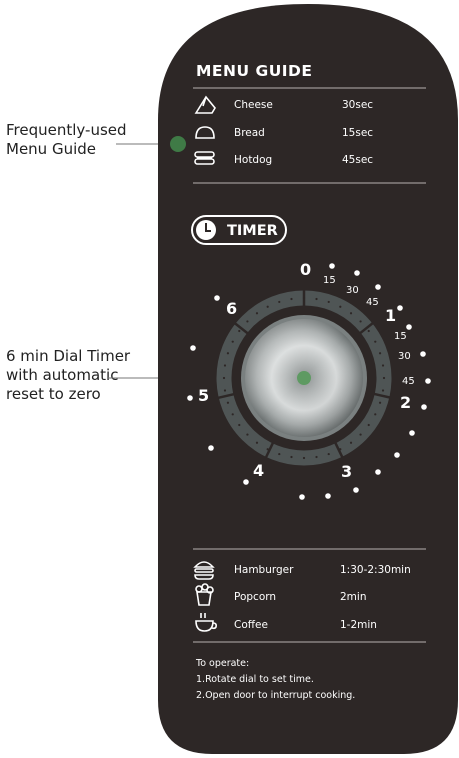 The width and height of the screenshot is (459, 758). I want to click on more-menu-item-time: 1-2min, so click(358, 625).